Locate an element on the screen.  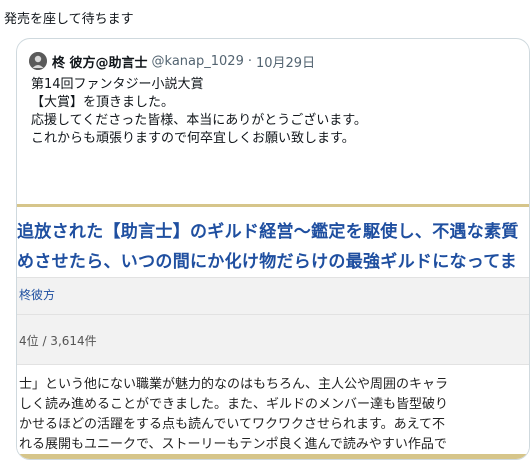
tweet-date: 10月29日 is located at coordinates (285, 61).